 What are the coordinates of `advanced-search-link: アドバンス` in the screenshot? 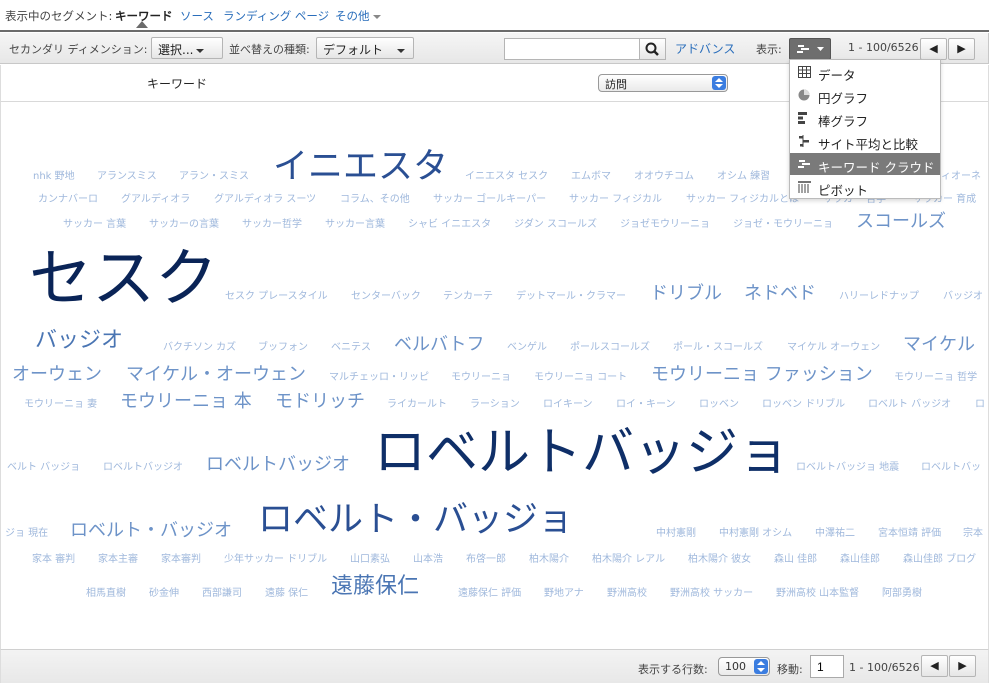 It's located at (705, 48).